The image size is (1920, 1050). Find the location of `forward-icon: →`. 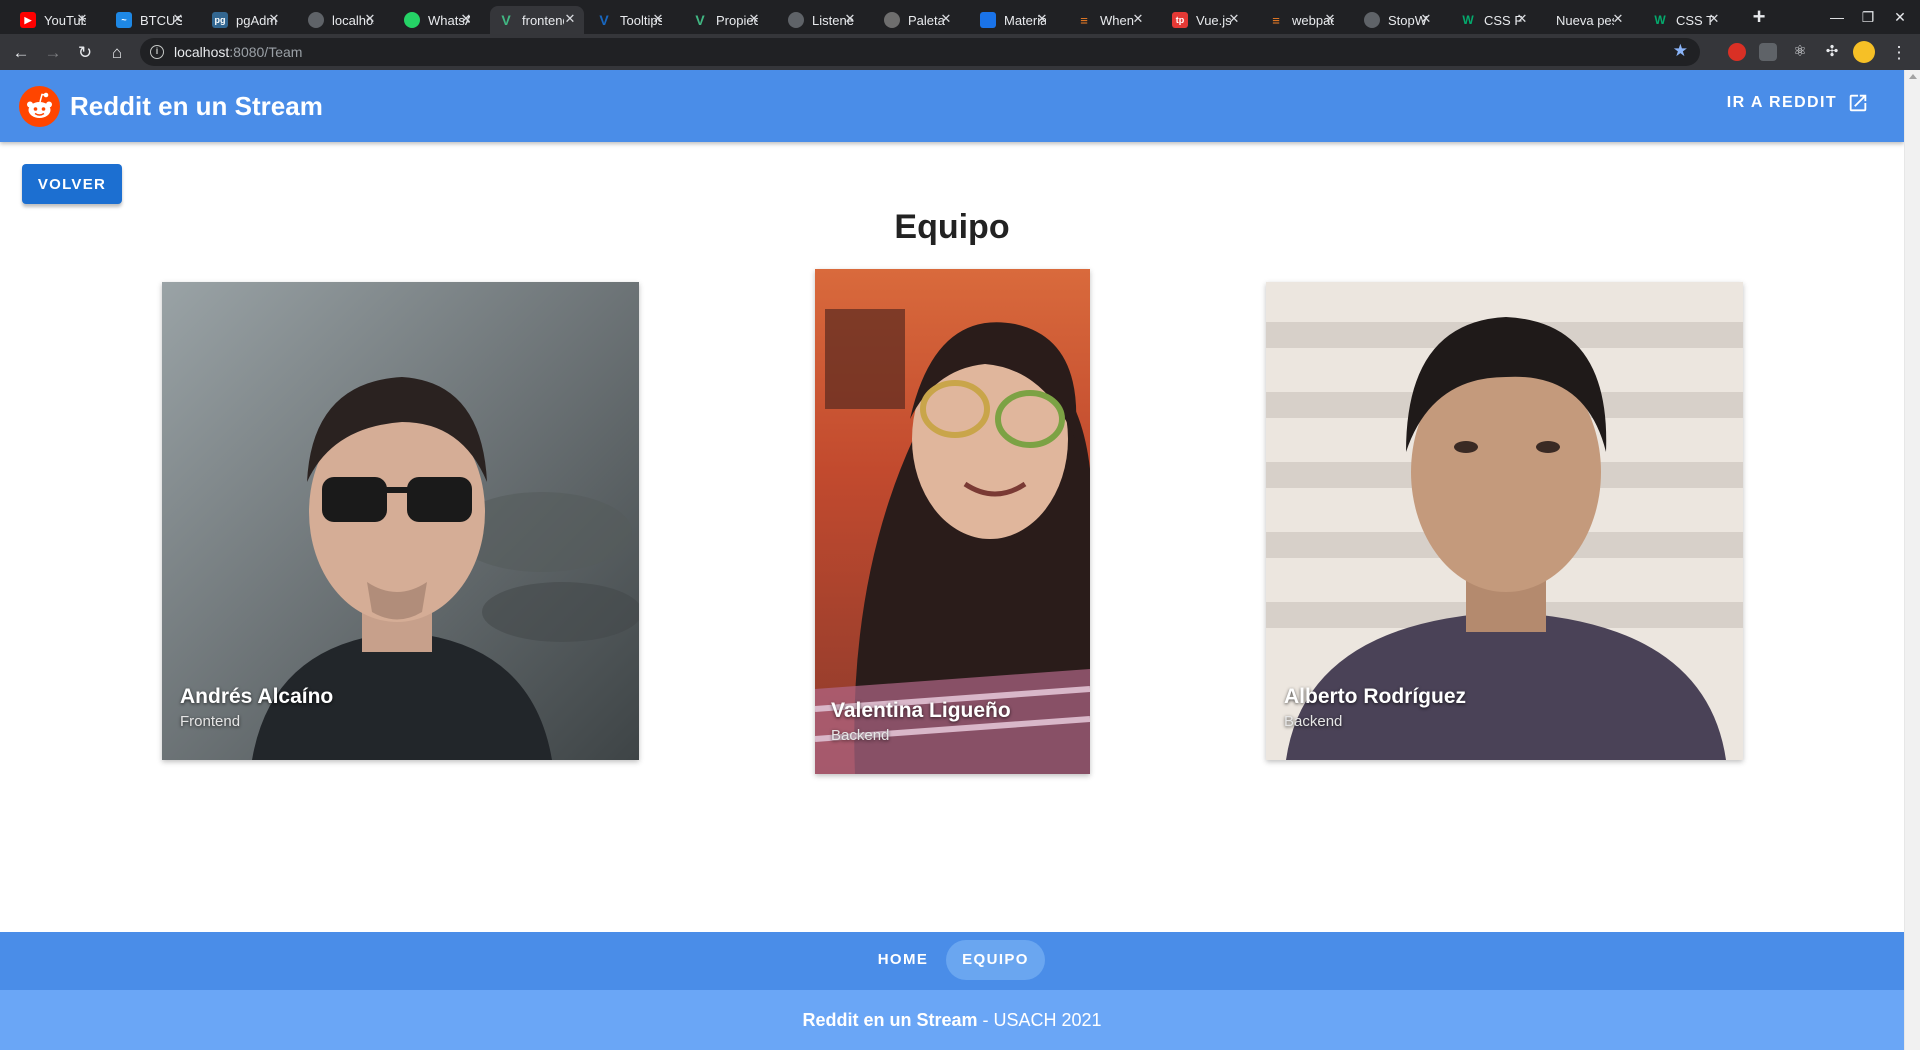

forward-icon: → is located at coordinates (53, 53).